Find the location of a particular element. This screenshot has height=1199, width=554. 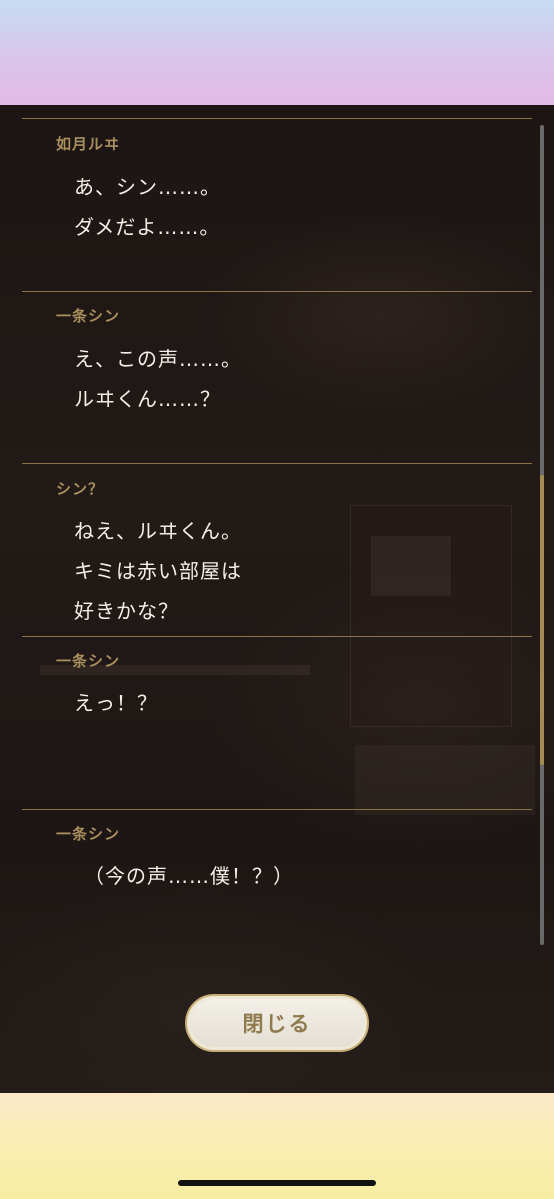

dialogue-line: 好きかな？ is located at coordinates (126, 611).